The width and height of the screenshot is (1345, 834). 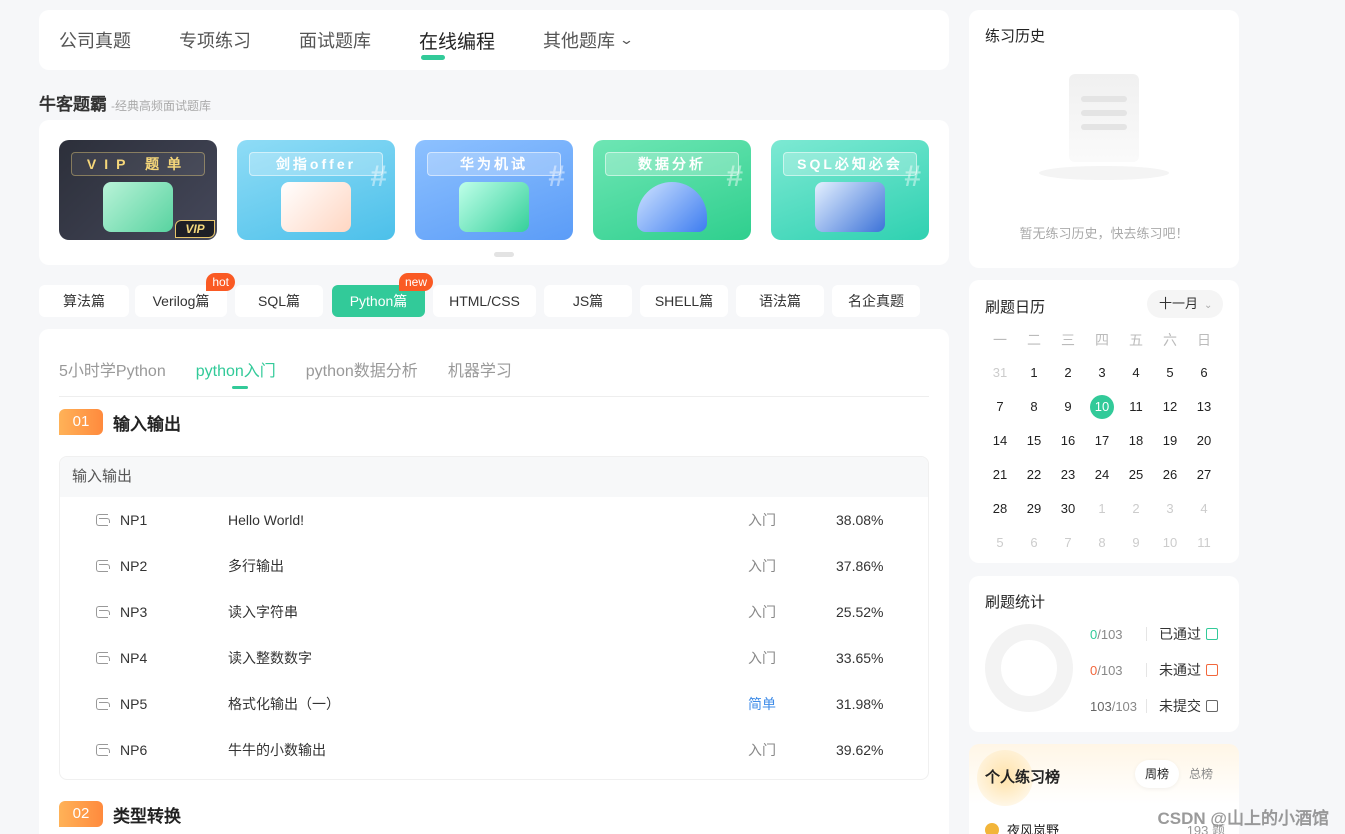 What do you see at coordinates (112, 369) in the screenshot?
I see `subtab-5h-python: 5小时学Python` at bounding box center [112, 369].